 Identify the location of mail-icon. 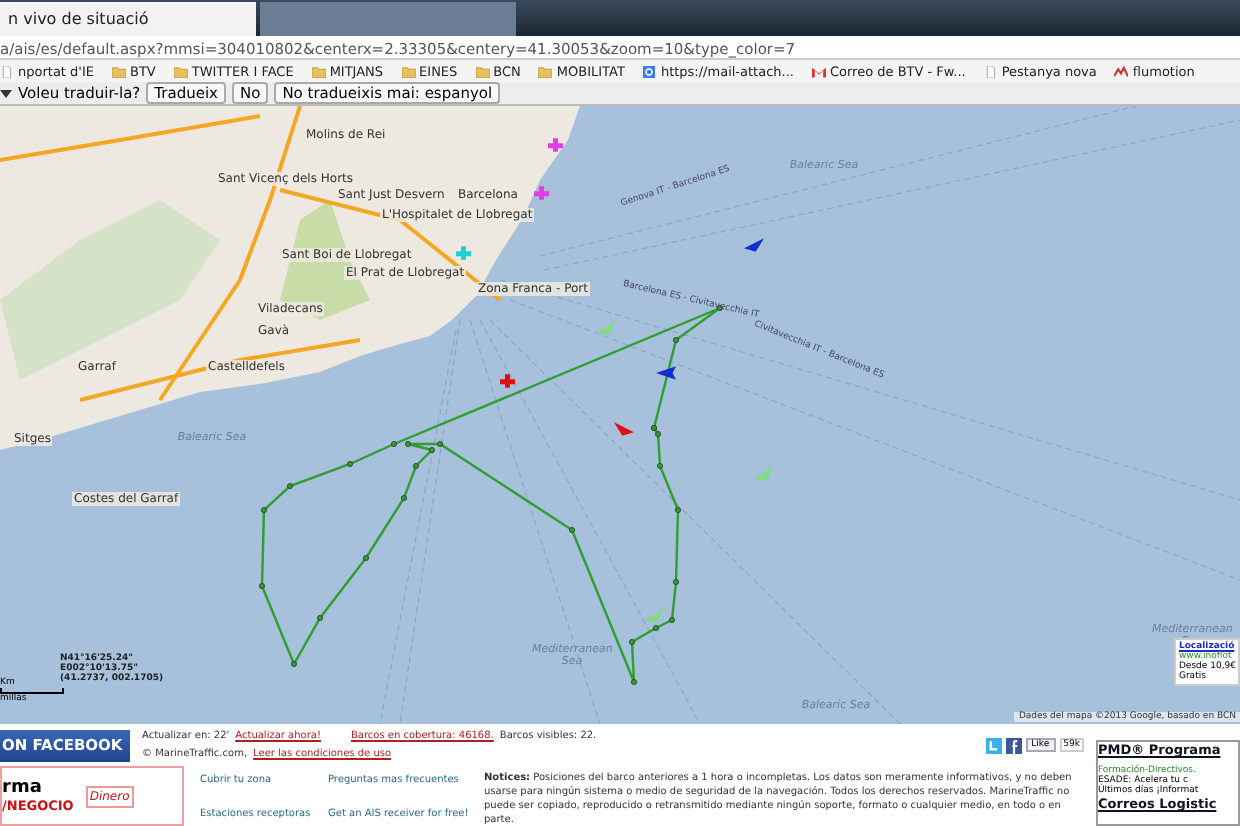
(818, 71).